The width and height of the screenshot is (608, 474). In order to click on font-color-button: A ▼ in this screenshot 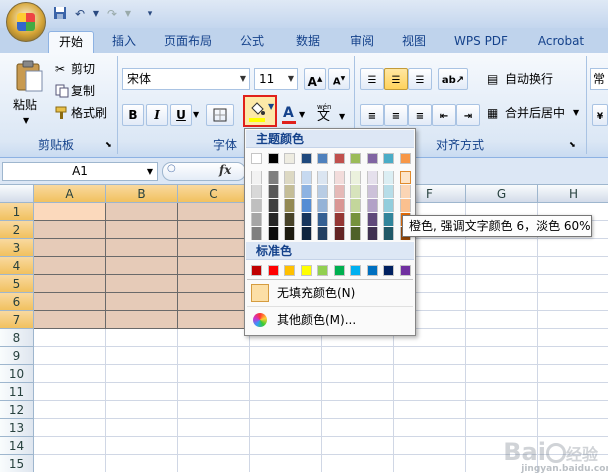, I will do `click(293, 115)`.